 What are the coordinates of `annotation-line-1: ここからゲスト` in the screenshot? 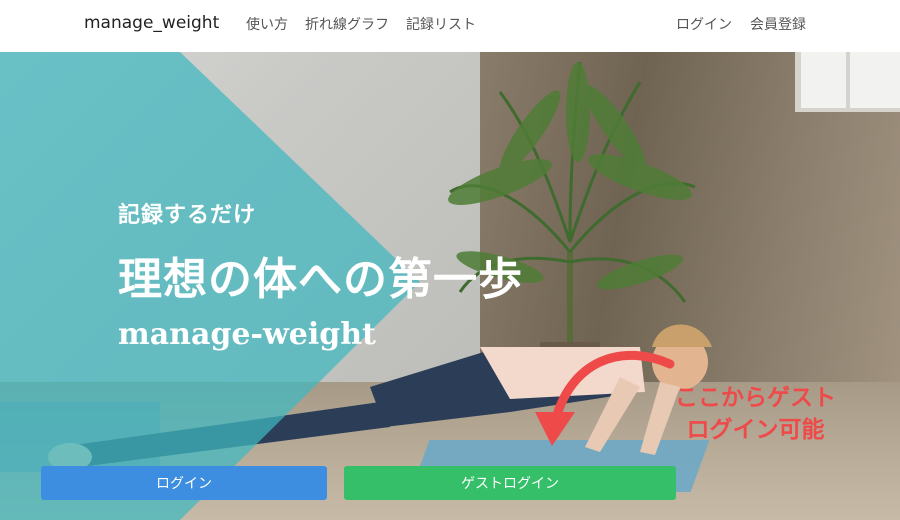 It's located at (755, 398).